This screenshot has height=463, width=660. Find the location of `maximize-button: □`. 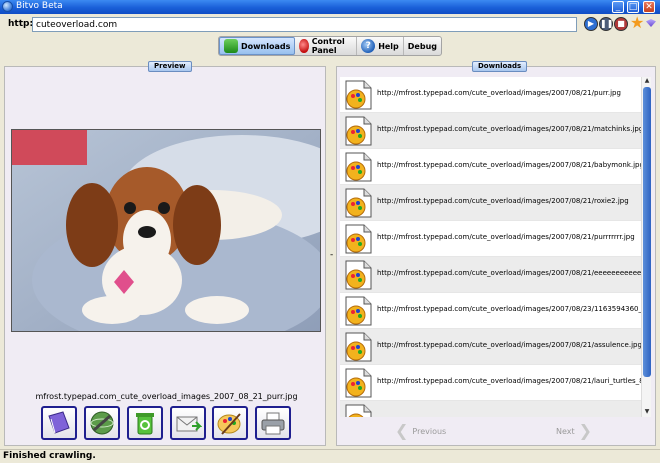

maximize-button: □ is located at coordinates (633, 7).